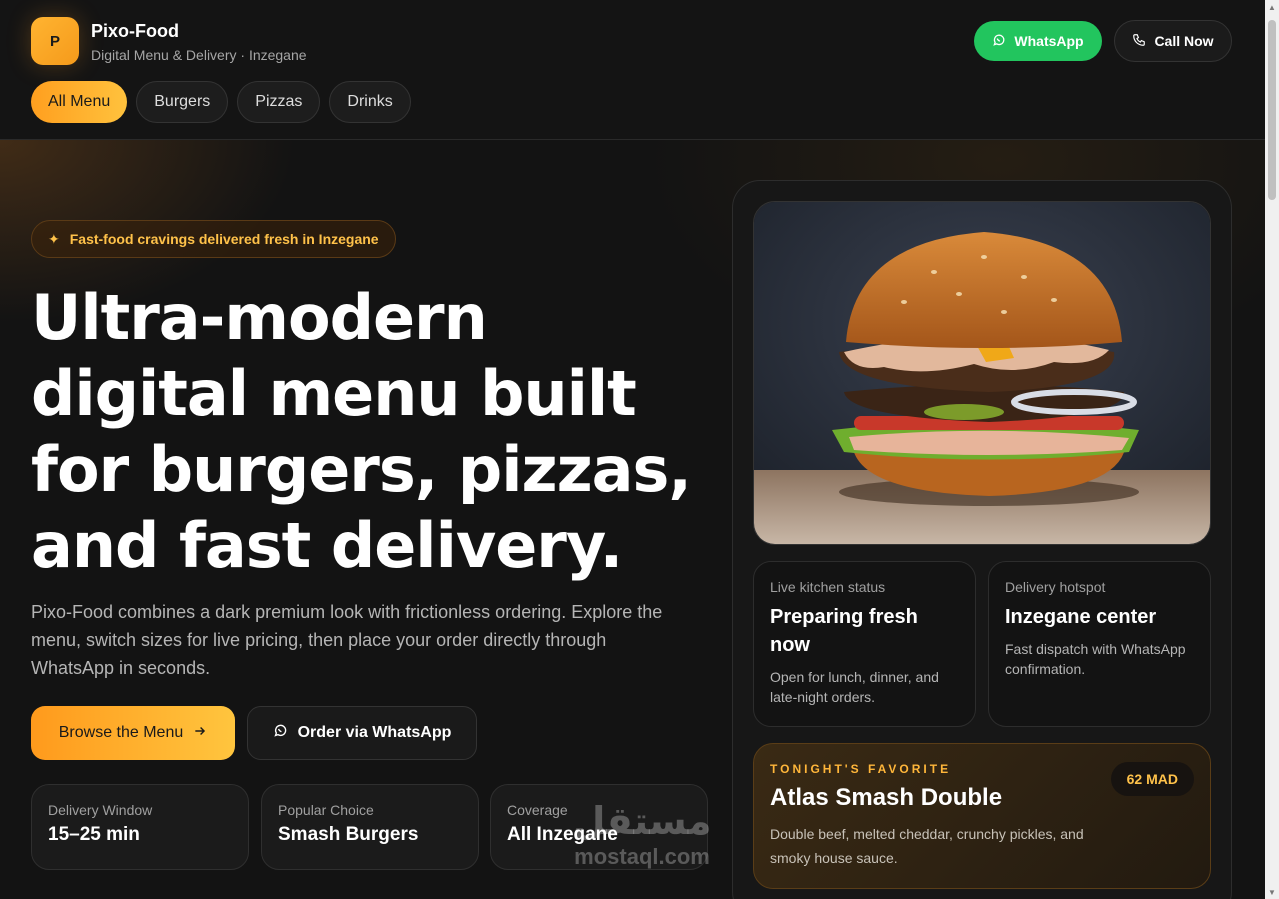 The height and width of the screenshot is (899, 1279). What do you see at coordinates (1152, 779) in the screenshot?
I see `price-badge: 62 MAD` at bounding box center [1152, 779].